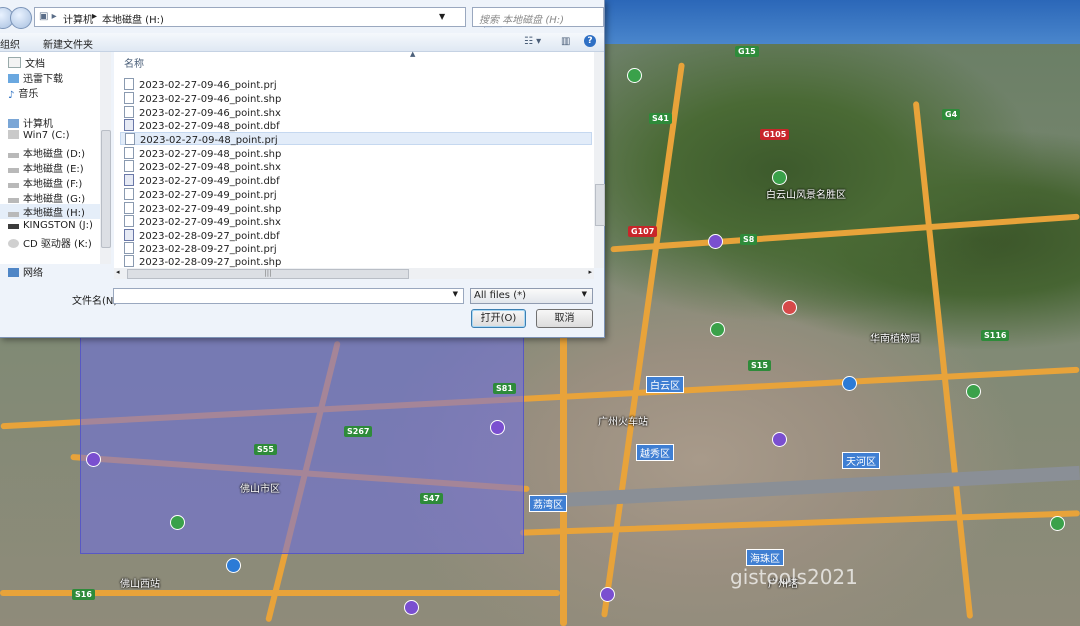 Image resolution: width=1080 pixels, height=626 pixels. What do you see at coordinates (68, 43) in the screenshot?
I see `new-folder-button: 新建文件夹` at bounding box center [68, 43].